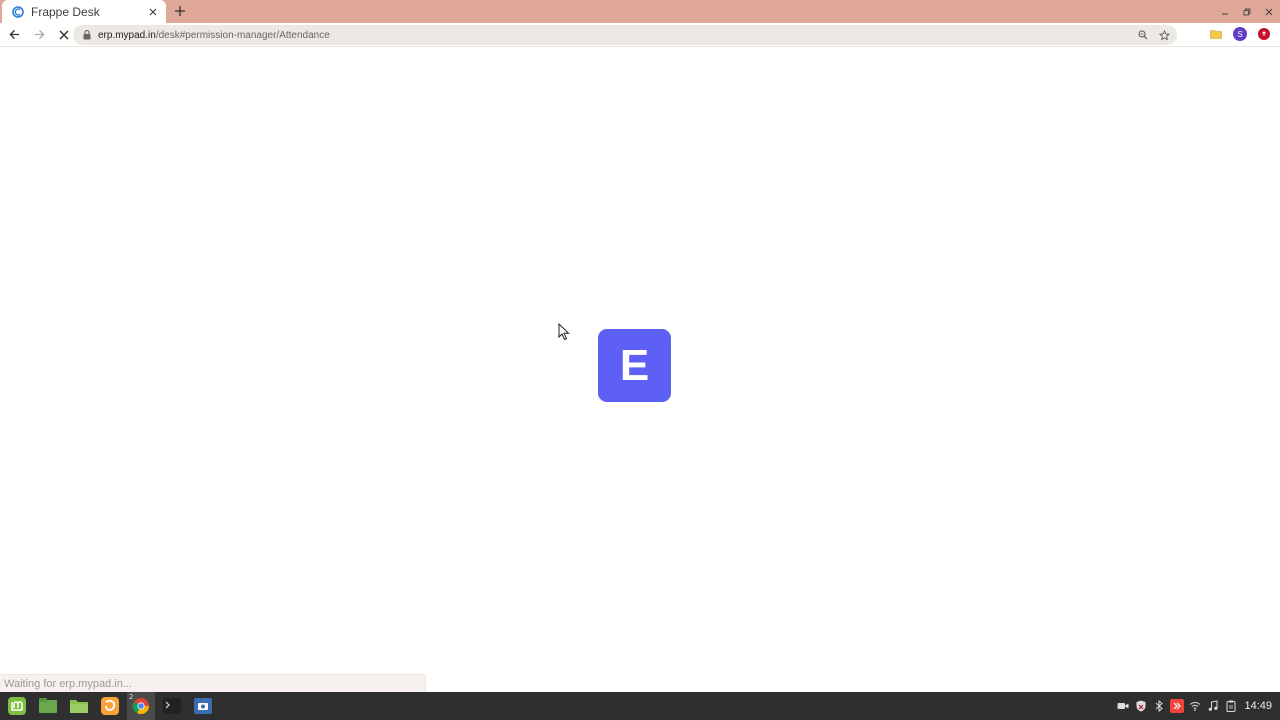 Image resolution: width=1280 pixels, height=720 pixels. Describe the element at coordinates (564, 332) in the screenshot. I see `mouse-cursor-icon` at that location.